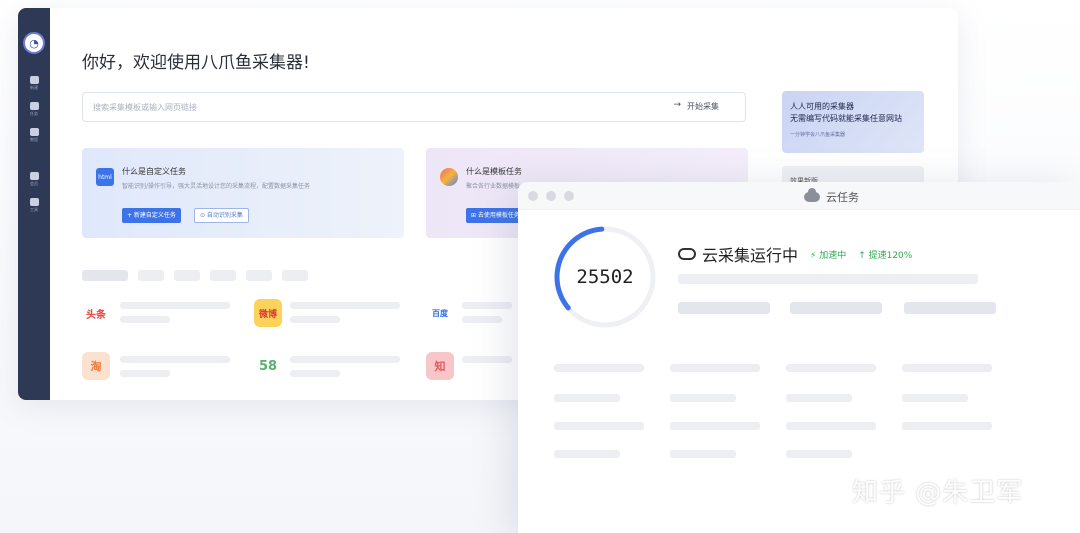  What do you see at coordinates (196, 63) in the screenshot?
I see `page-title: 你好，欢迎使用八爪鱼采集器!` at bounding box center [196, 63].